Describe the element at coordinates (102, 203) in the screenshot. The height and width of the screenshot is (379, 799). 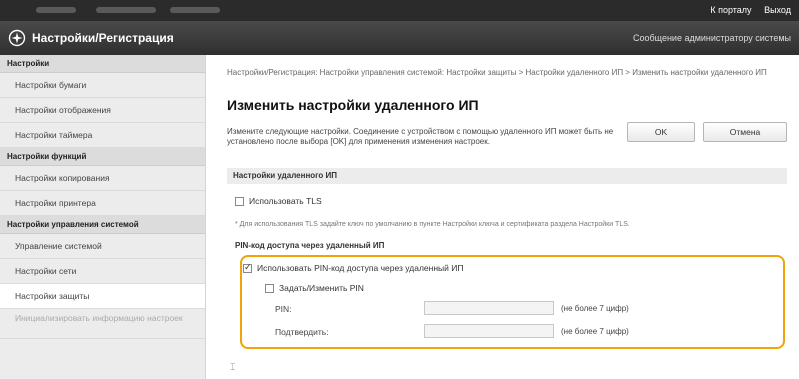
I see `sidebar-item-printer: Настройки принтера` at that location.